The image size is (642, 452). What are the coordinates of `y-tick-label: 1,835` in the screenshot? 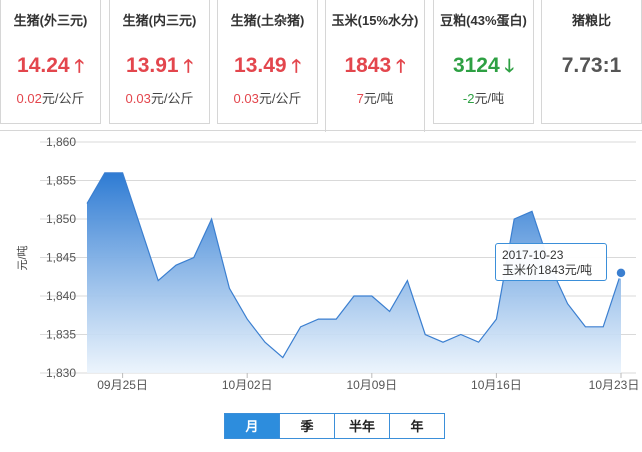 It's located at (61, 335).